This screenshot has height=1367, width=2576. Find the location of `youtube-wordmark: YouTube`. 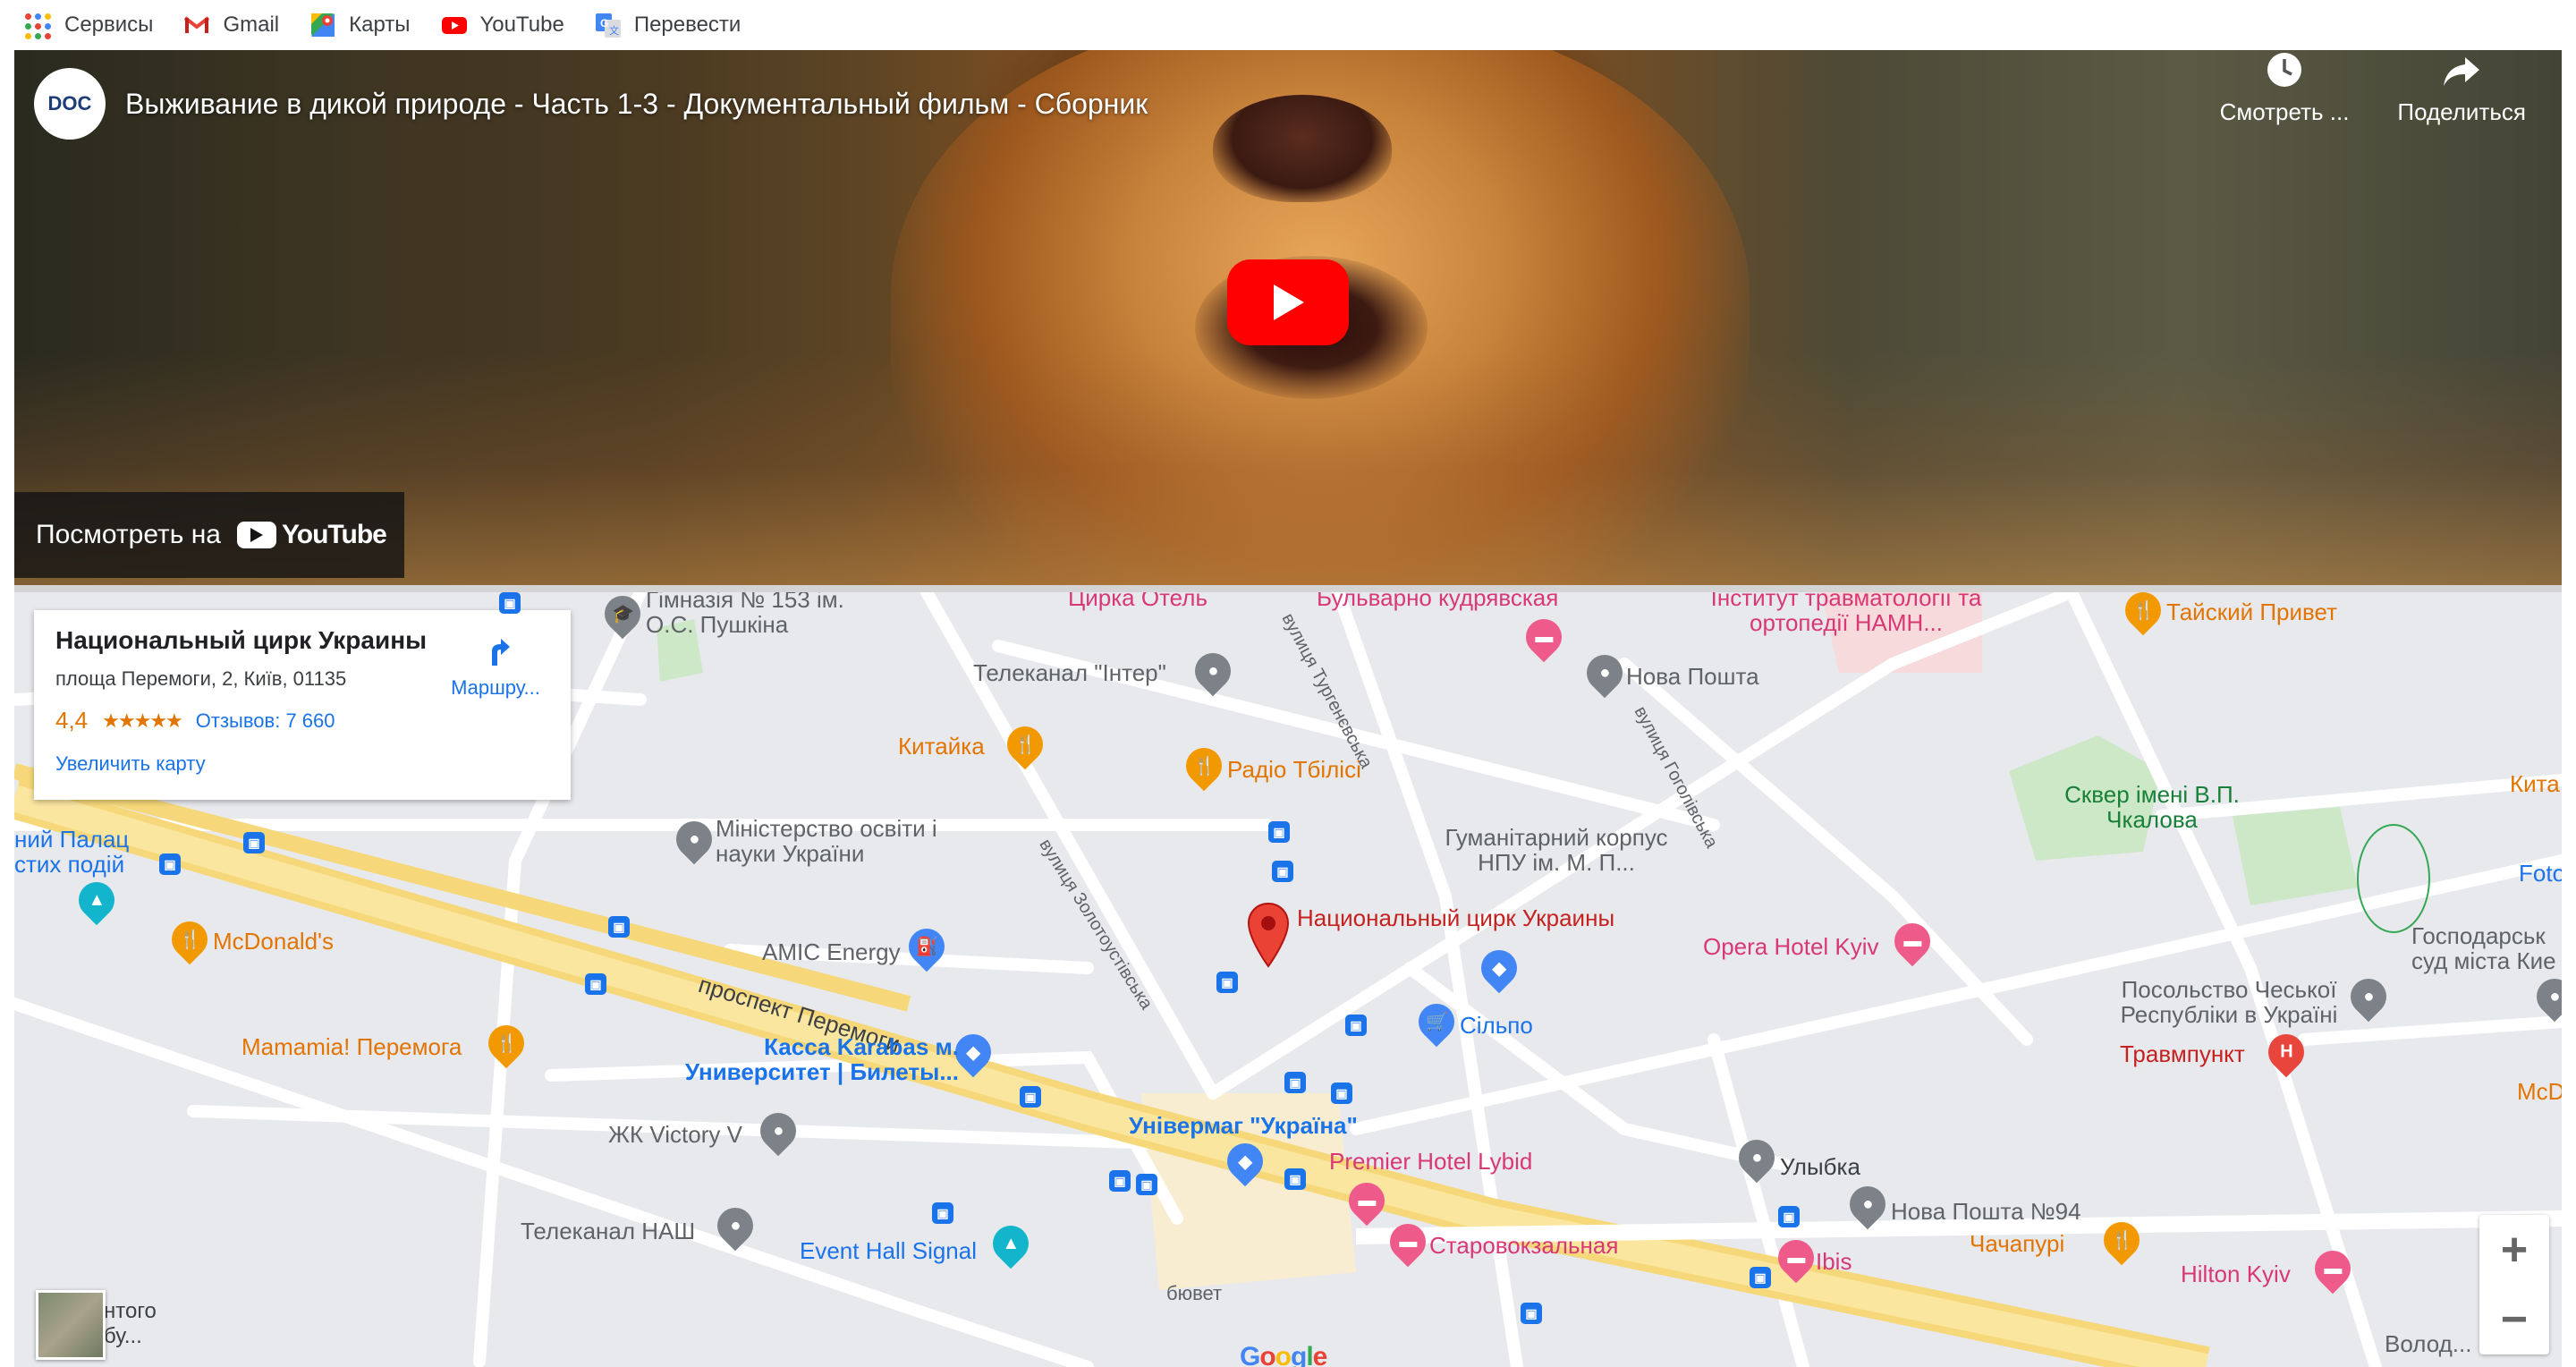

youtube-wordmark: YouTube is located at coordinates (334, 534).